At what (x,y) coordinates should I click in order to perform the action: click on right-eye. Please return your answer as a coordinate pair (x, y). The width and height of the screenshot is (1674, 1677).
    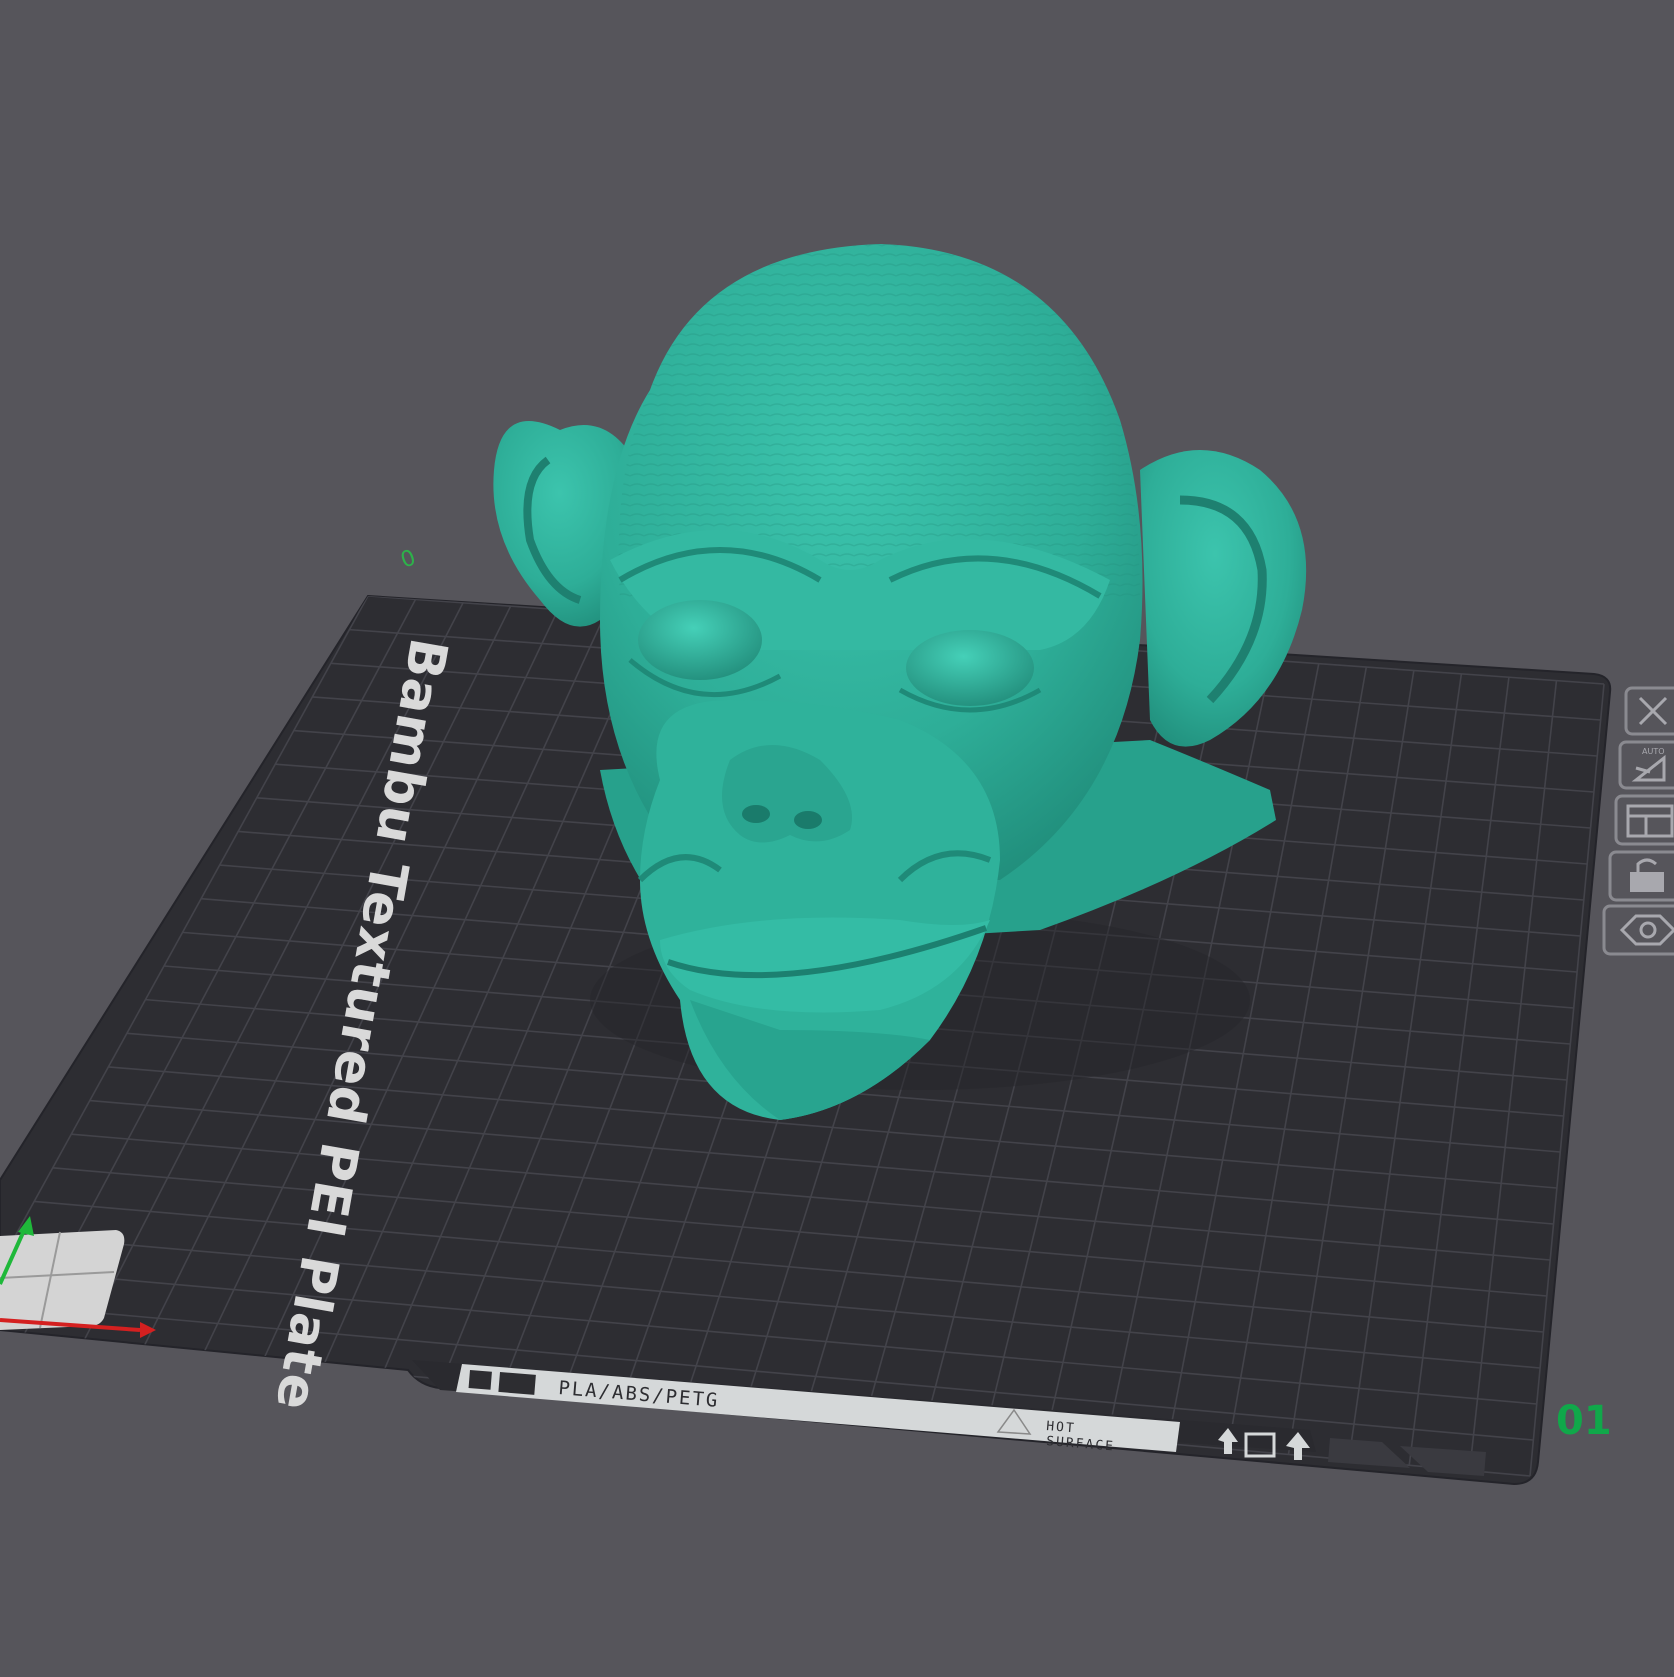
    Looking at the image, I should click on (970, 668).